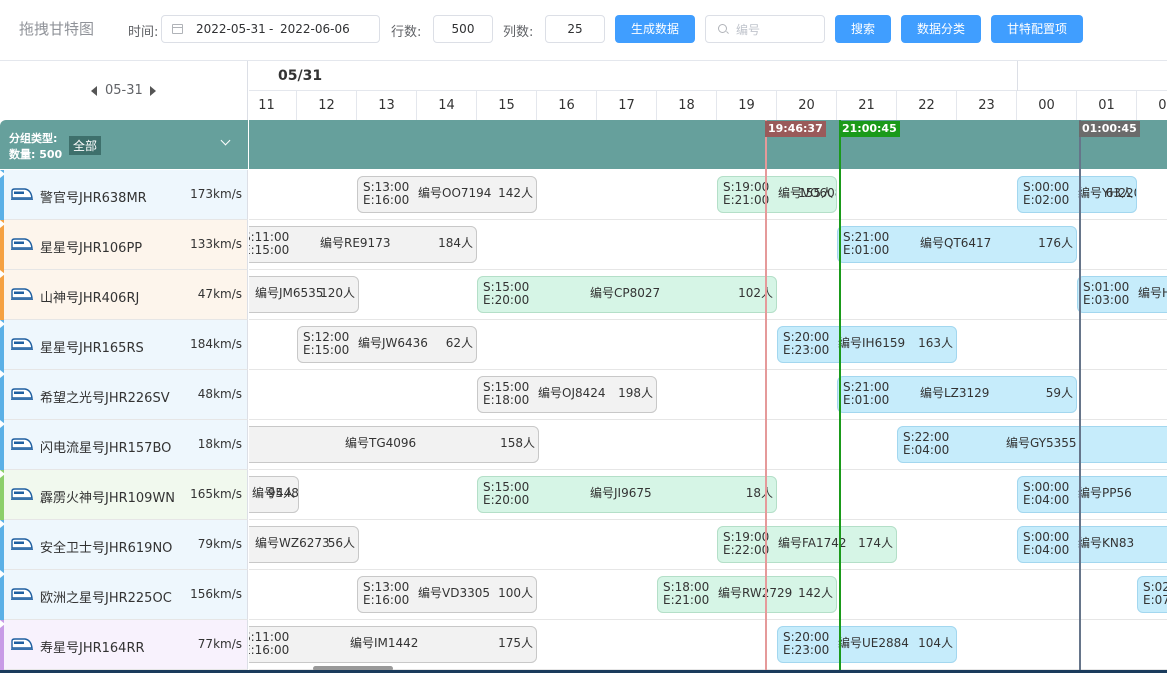  What do you see at coordinates (124, 195) in the screenshot?
I see `resource-row: 警官号JHR638MR 173km/s` at bounding box center [124, 195].